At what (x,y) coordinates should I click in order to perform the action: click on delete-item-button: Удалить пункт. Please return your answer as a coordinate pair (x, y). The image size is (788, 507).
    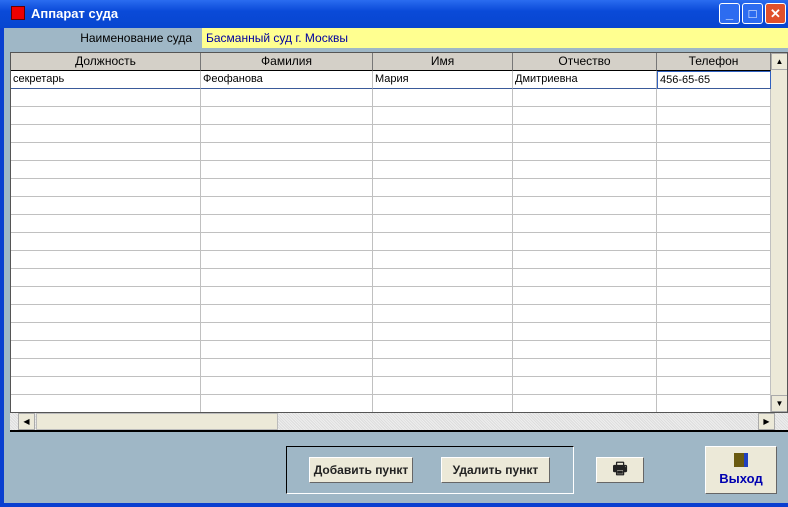
    Looking at the image, I should click on (495, 470).